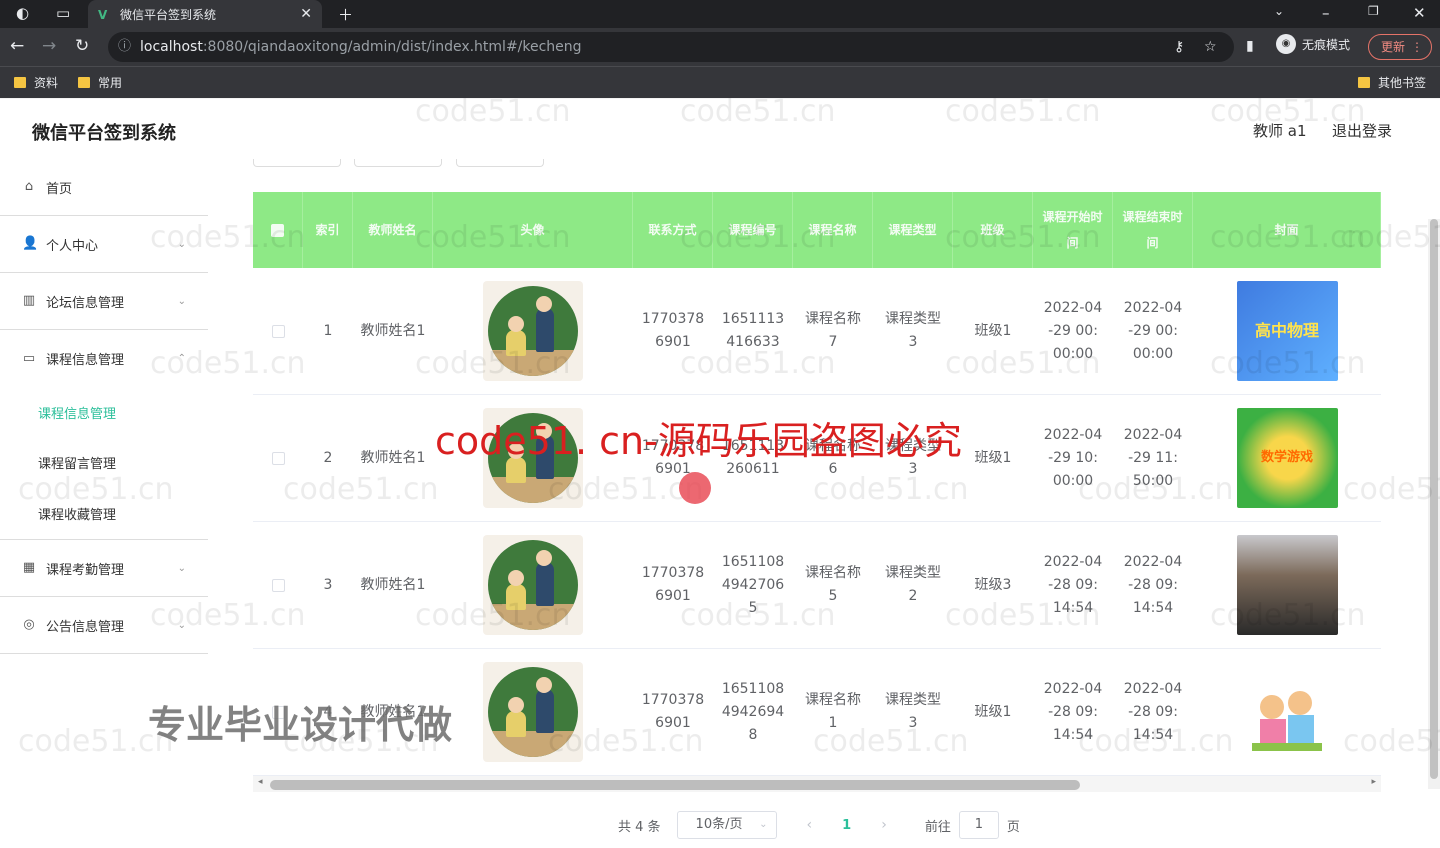  I want to click on cell-end-time: 2022-04 -29 00: 00:00, so click(1153, 330).